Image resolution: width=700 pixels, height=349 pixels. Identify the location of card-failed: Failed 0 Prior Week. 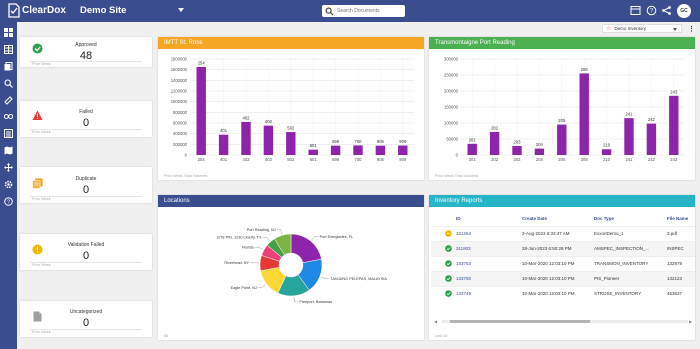
(86, 119).